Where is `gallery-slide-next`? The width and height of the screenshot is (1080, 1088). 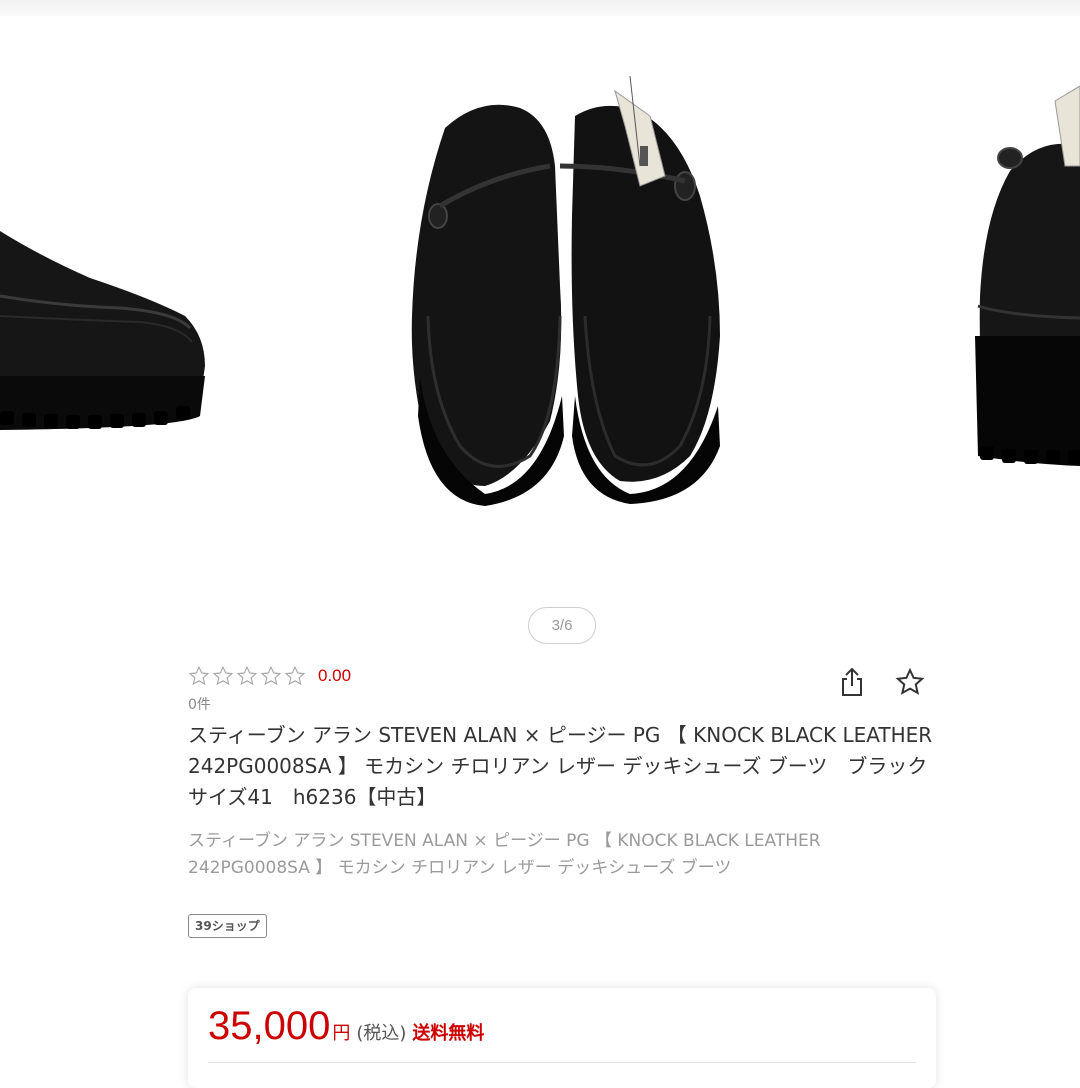 gallery-slide-next is located at coordinates (1025, 296).